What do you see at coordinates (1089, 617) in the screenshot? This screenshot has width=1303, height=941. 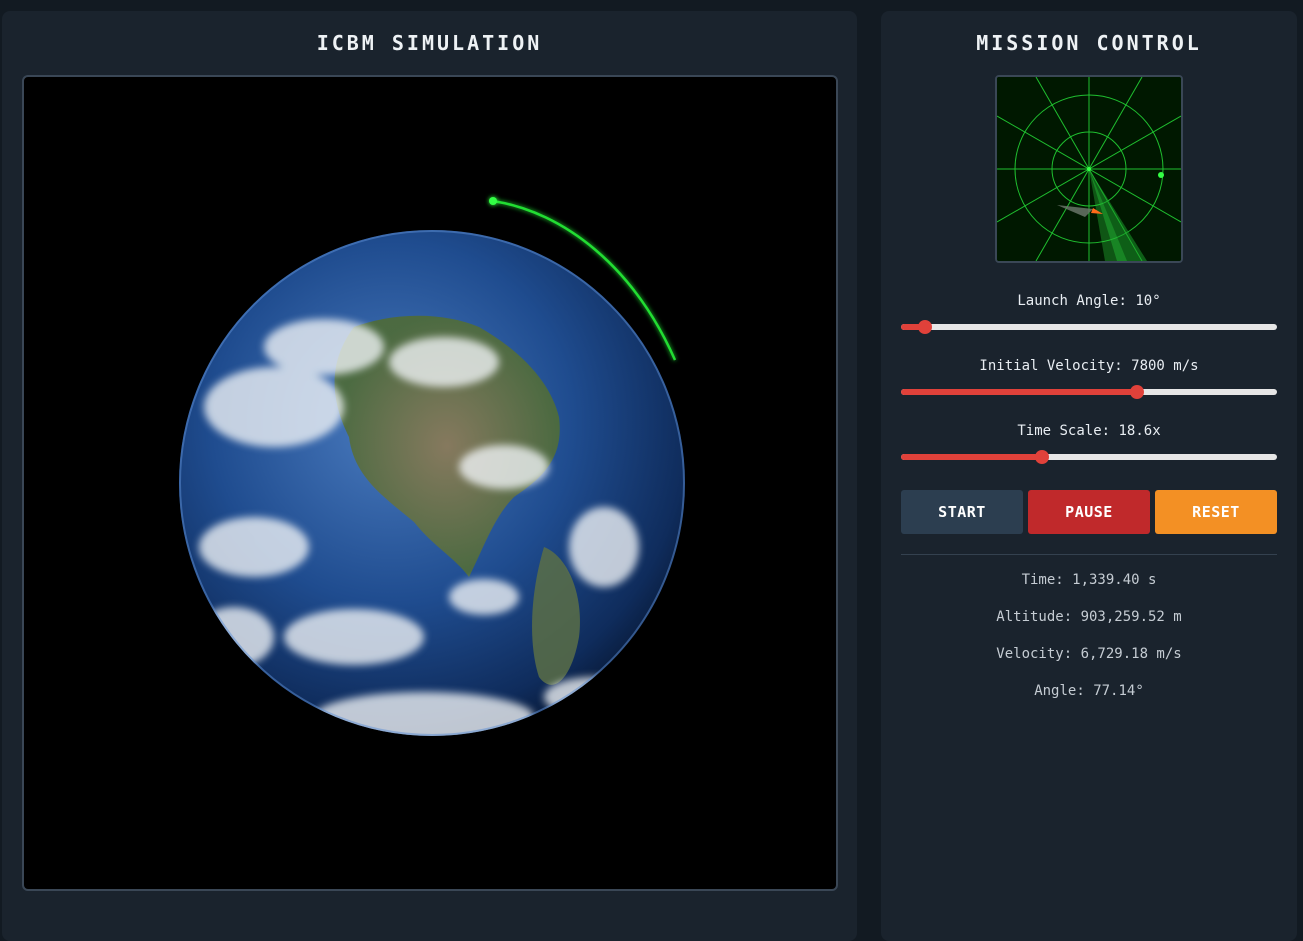 I see `altitude-readout: Altitude: 903,259.52 m` at bounding box center [1089, 617].